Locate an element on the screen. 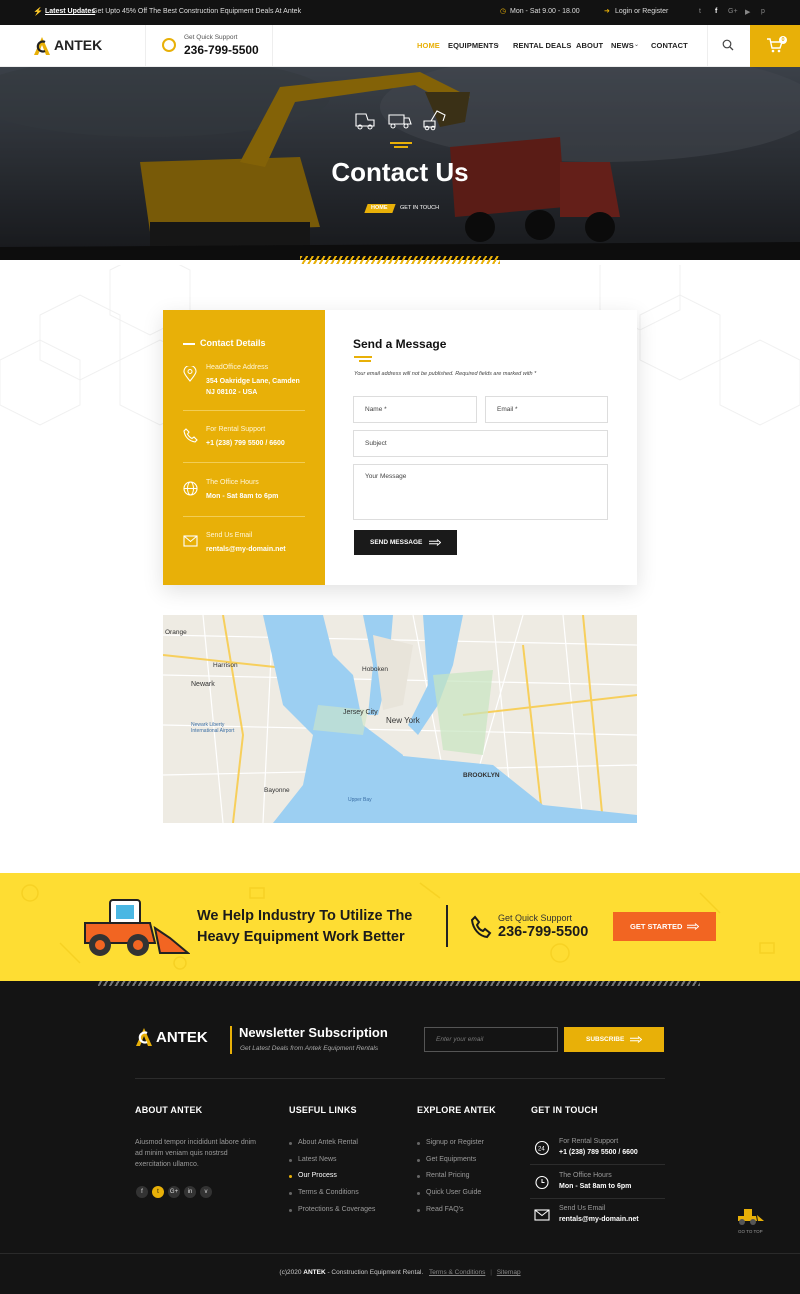  nav-contact: CONTACT is located at coordinates (669, 45).